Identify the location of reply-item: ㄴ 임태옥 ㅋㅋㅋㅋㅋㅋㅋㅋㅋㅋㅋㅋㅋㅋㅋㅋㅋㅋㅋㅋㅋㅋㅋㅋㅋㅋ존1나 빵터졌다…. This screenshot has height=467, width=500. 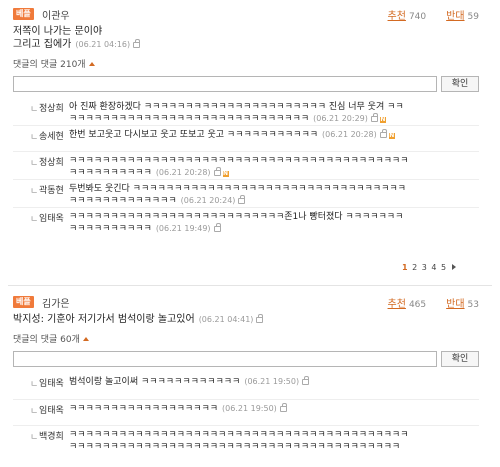
(246, 221).